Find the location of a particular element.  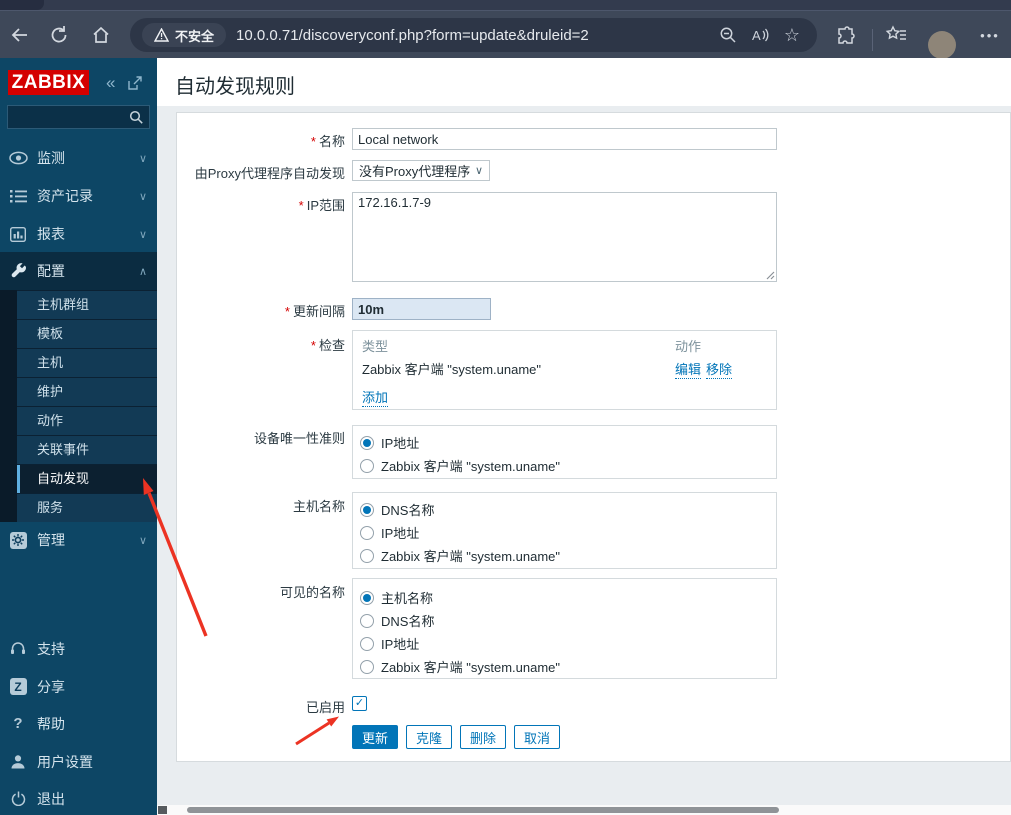

remove-link: 移除 is located at coordinates (719, 369).